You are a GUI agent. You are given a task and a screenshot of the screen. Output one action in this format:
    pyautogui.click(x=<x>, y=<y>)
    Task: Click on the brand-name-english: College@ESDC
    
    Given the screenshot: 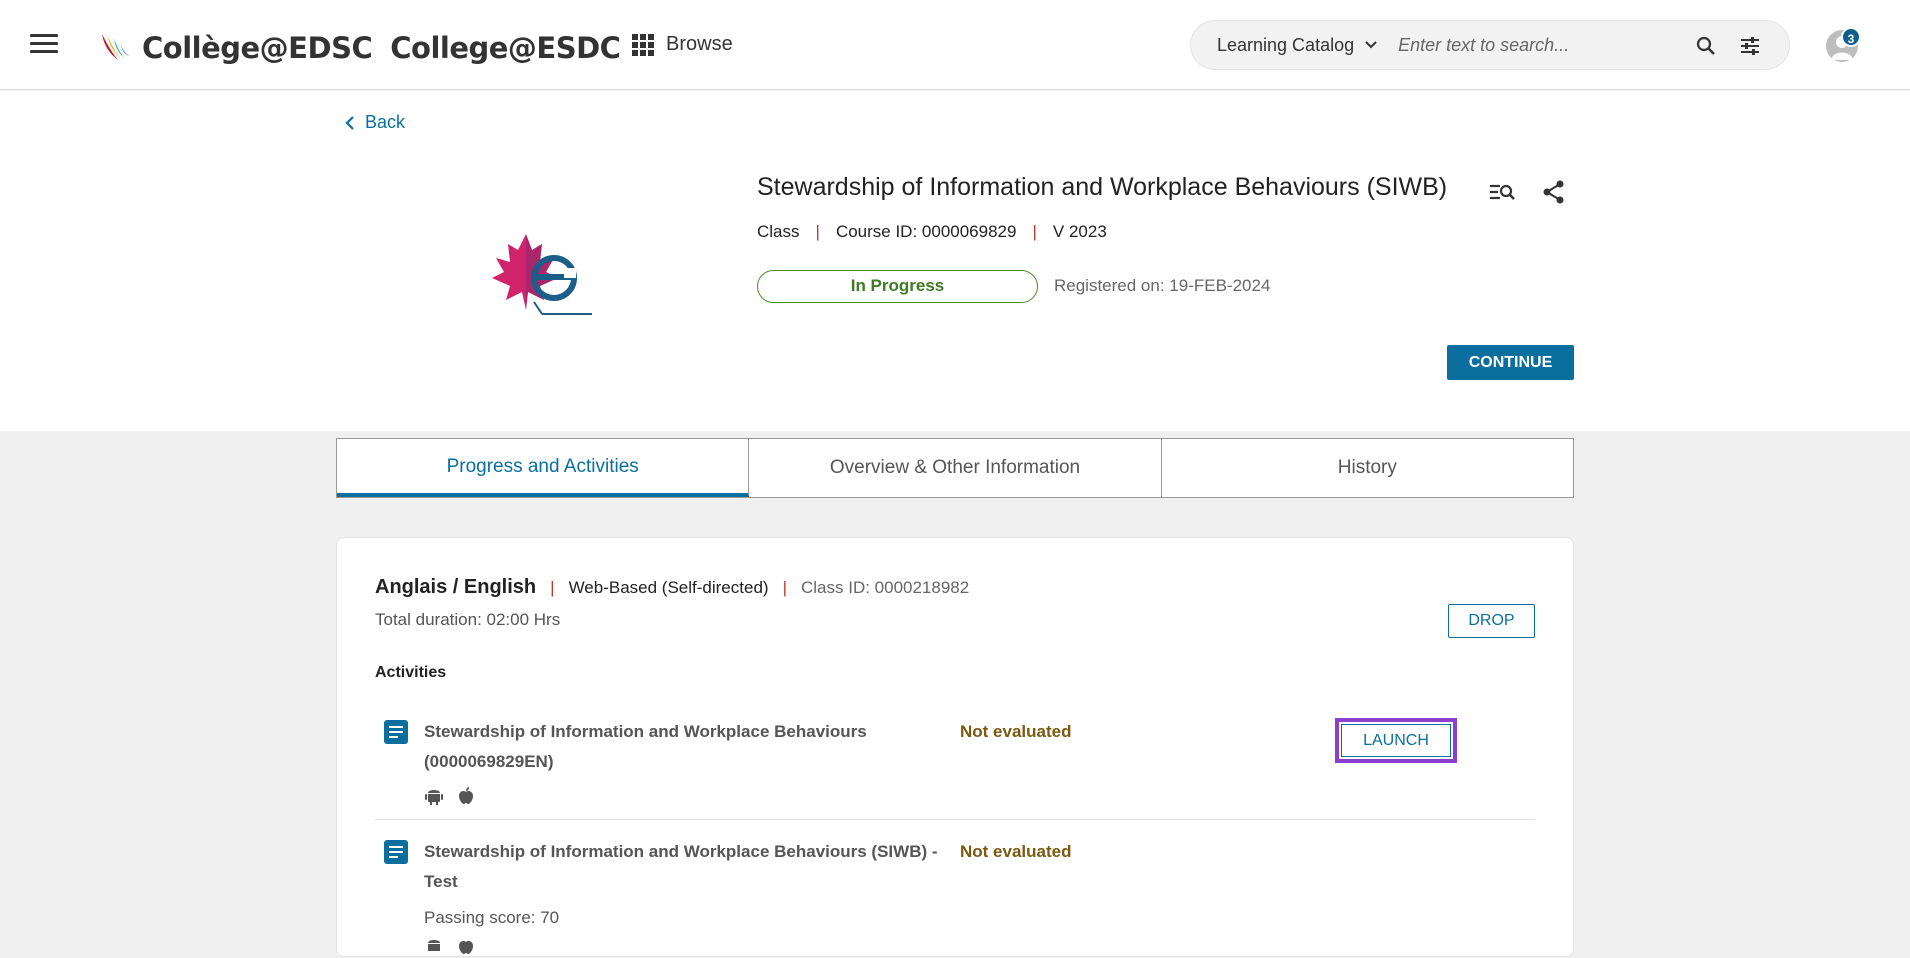 What is the action you would take?
    pyautogui.click(x=505, y=48)
    